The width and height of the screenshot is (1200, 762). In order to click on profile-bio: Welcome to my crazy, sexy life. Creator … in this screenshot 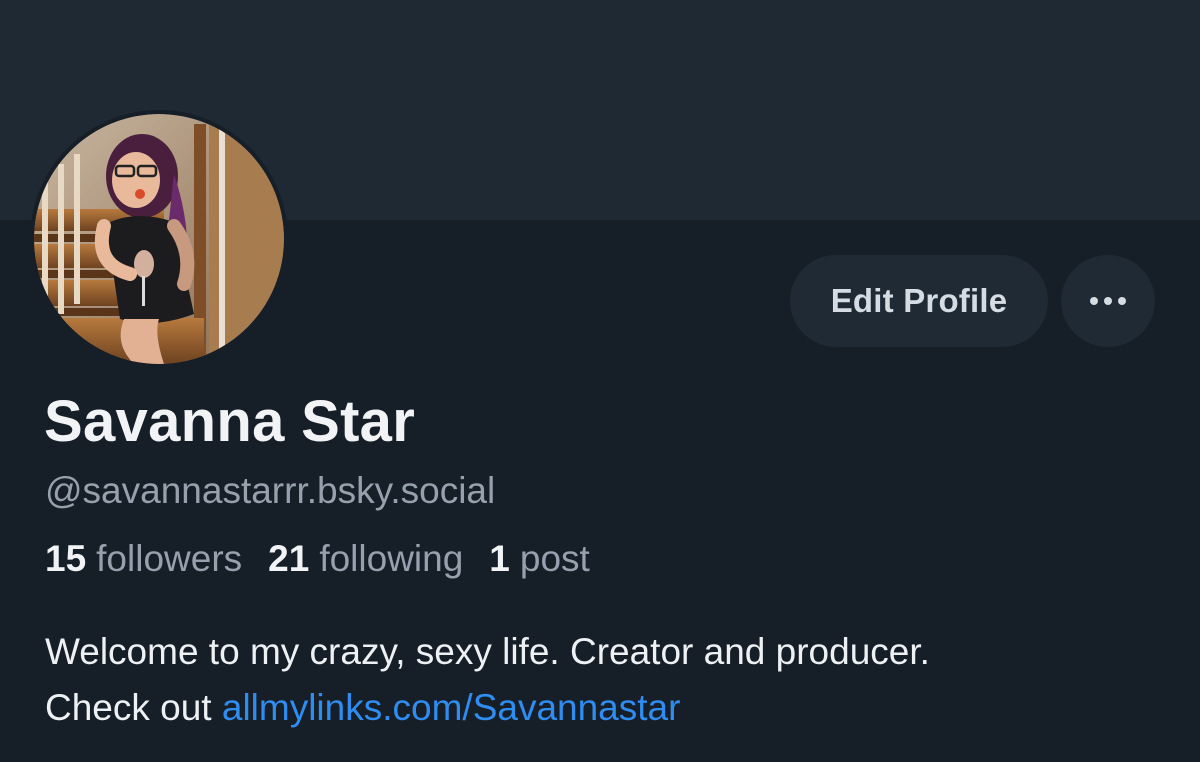, I will do `click(487, 680)`.